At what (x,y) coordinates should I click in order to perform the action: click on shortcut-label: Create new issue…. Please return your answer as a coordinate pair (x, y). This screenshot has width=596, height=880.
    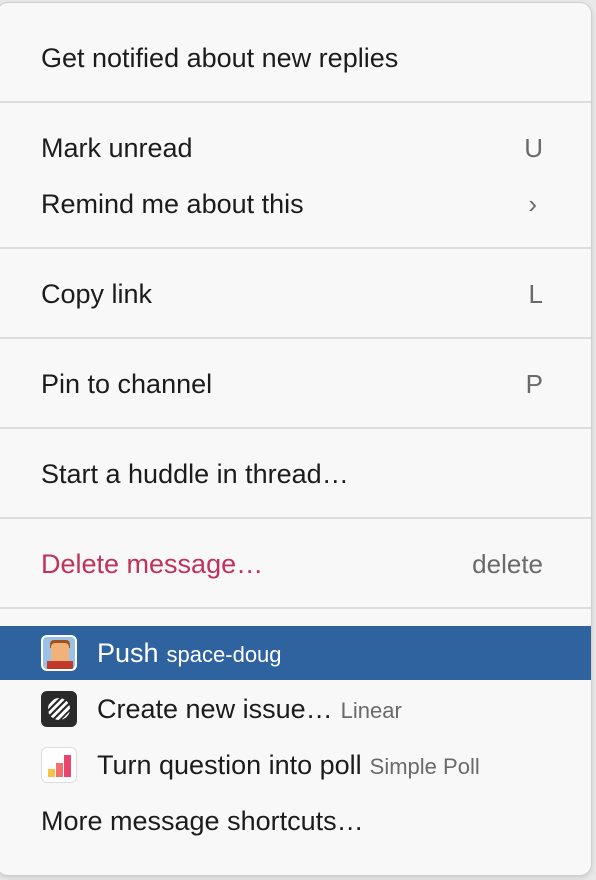
    Looking at the image, I should click on (215, 708).